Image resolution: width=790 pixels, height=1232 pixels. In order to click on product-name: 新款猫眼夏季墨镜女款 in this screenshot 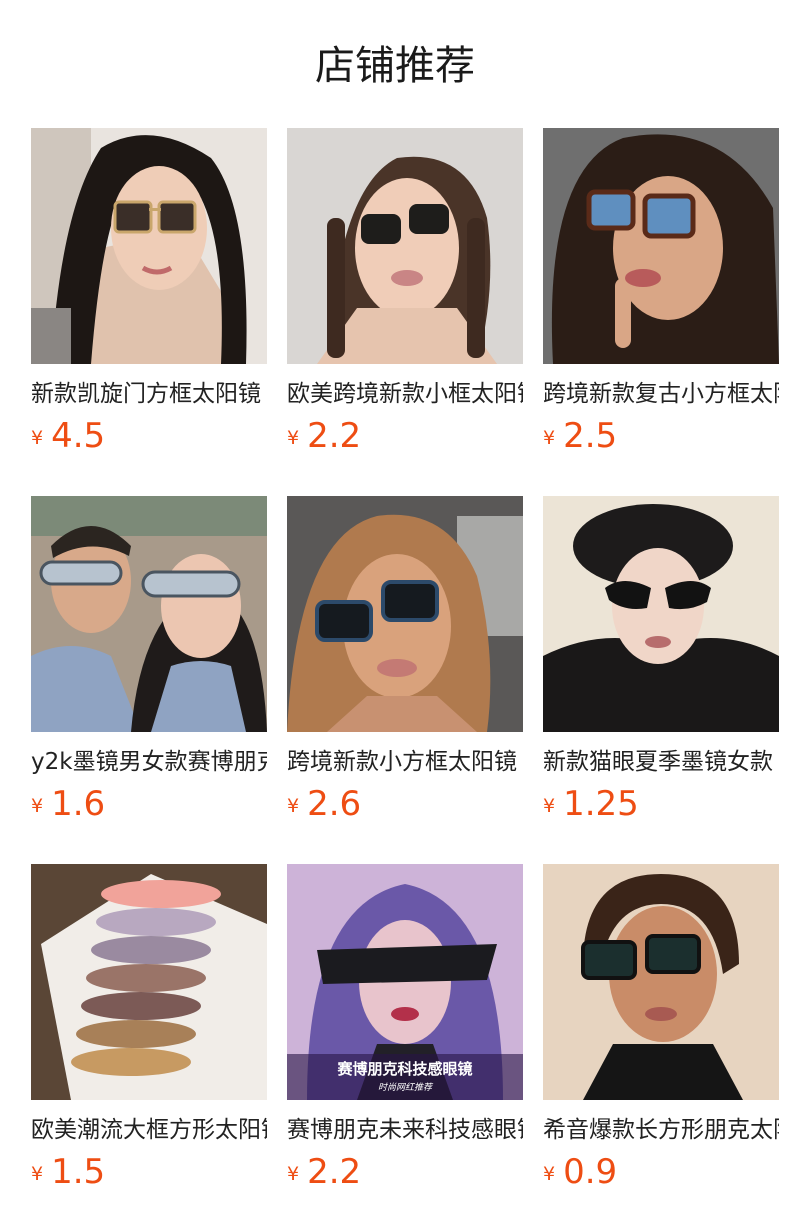, I will do `click(661, 762)`.